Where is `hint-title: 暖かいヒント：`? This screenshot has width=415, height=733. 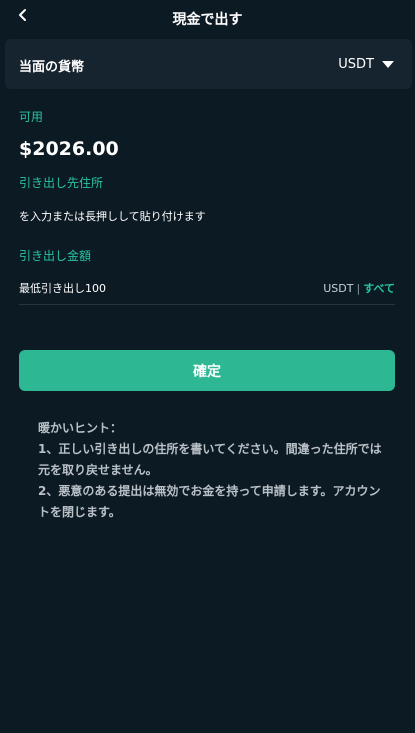
hint-title: 暖かいヒント： is located at coordinates (80, 428).